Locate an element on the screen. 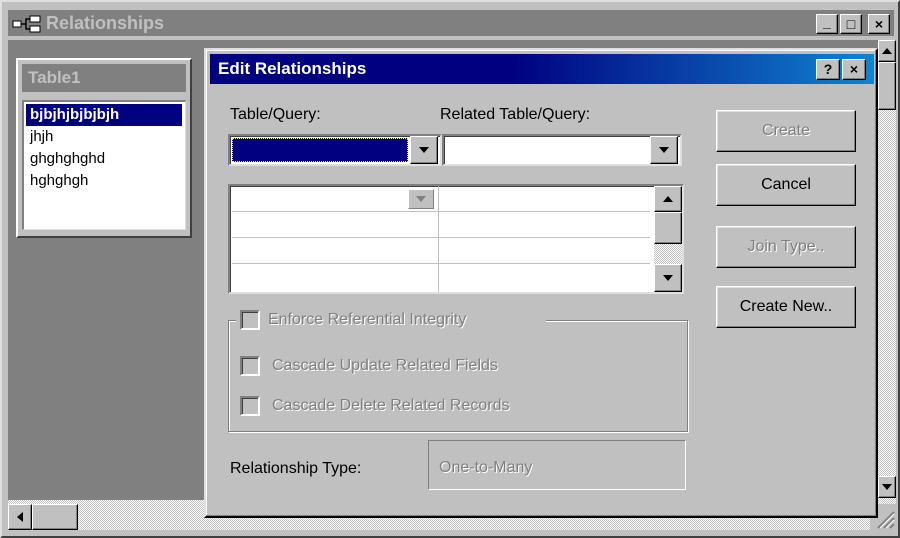 The image size is (900, 538). table1-title: Table1 is located at coordinates (104, 78).